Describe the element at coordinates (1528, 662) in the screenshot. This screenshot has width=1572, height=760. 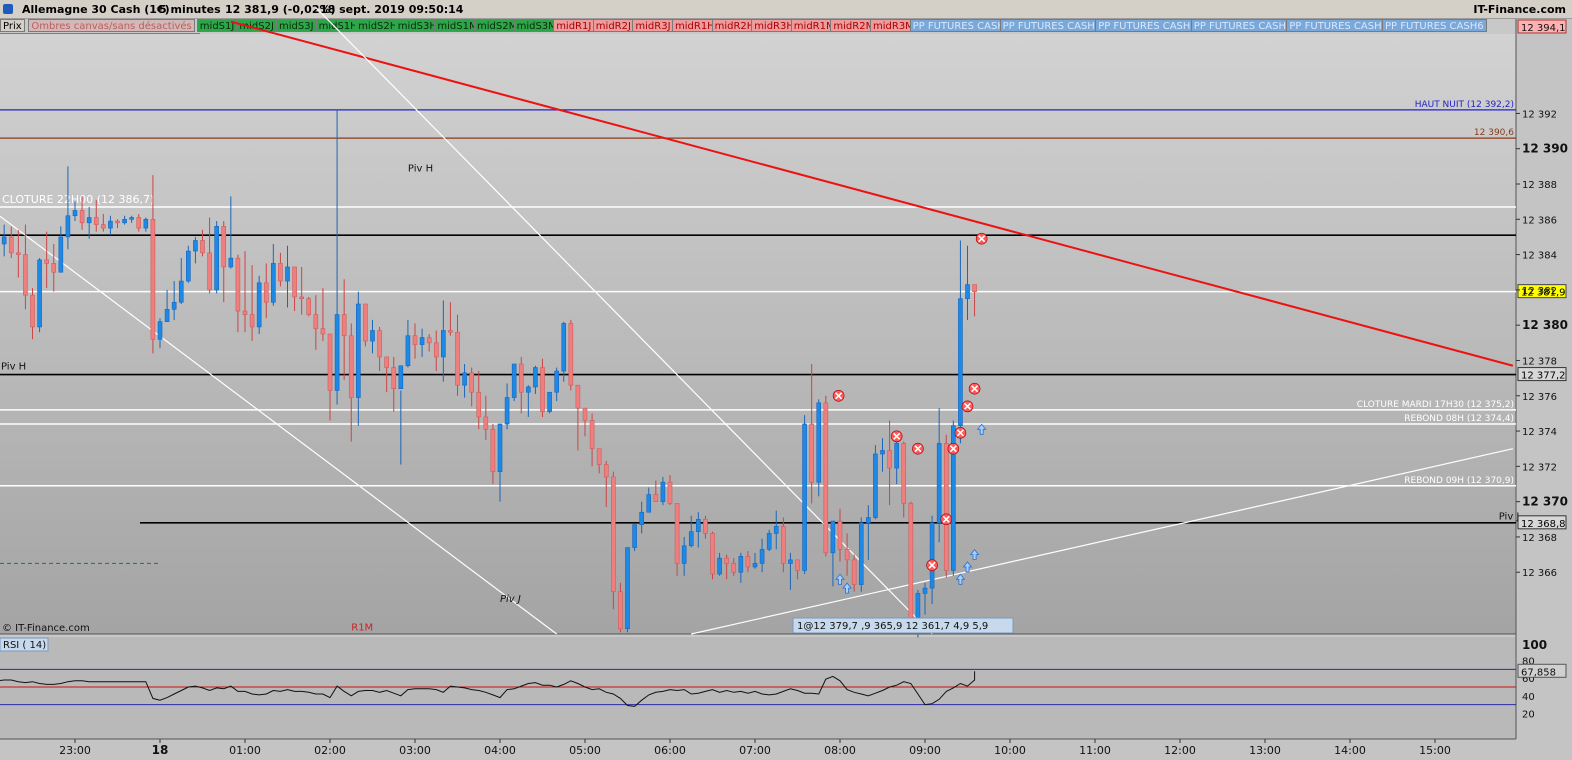
I see `rsi-tick-label: 80` at that location.